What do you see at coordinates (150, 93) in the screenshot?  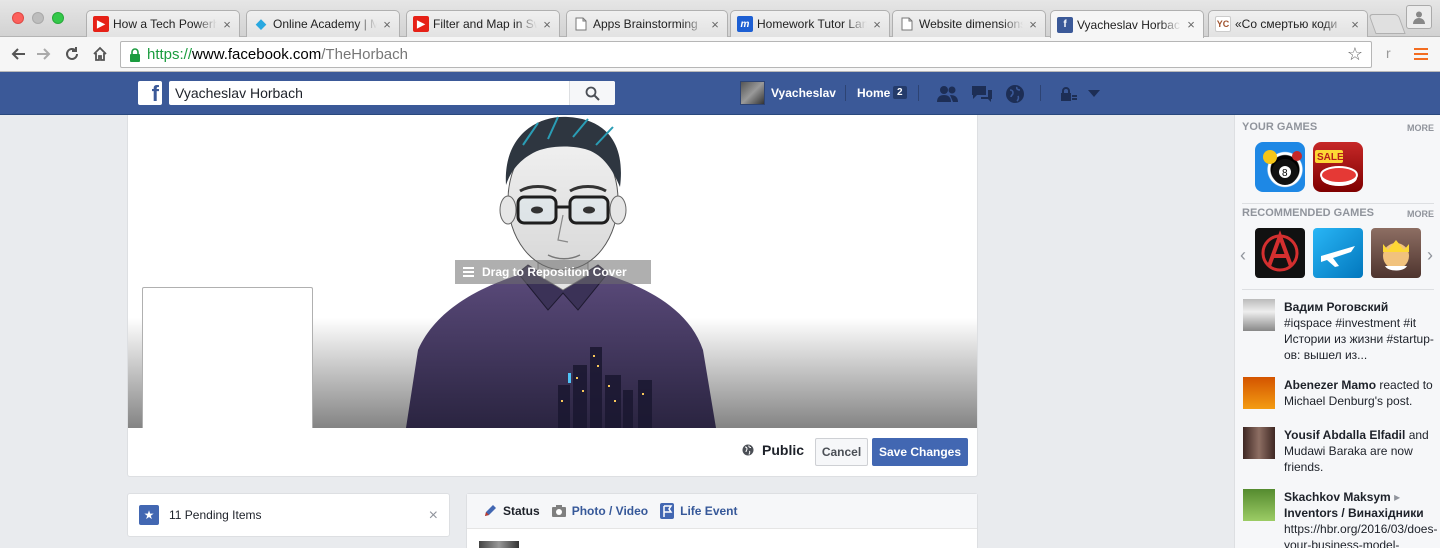 I see `facebook-logo-icon: f` at bounding box center [150, 93].